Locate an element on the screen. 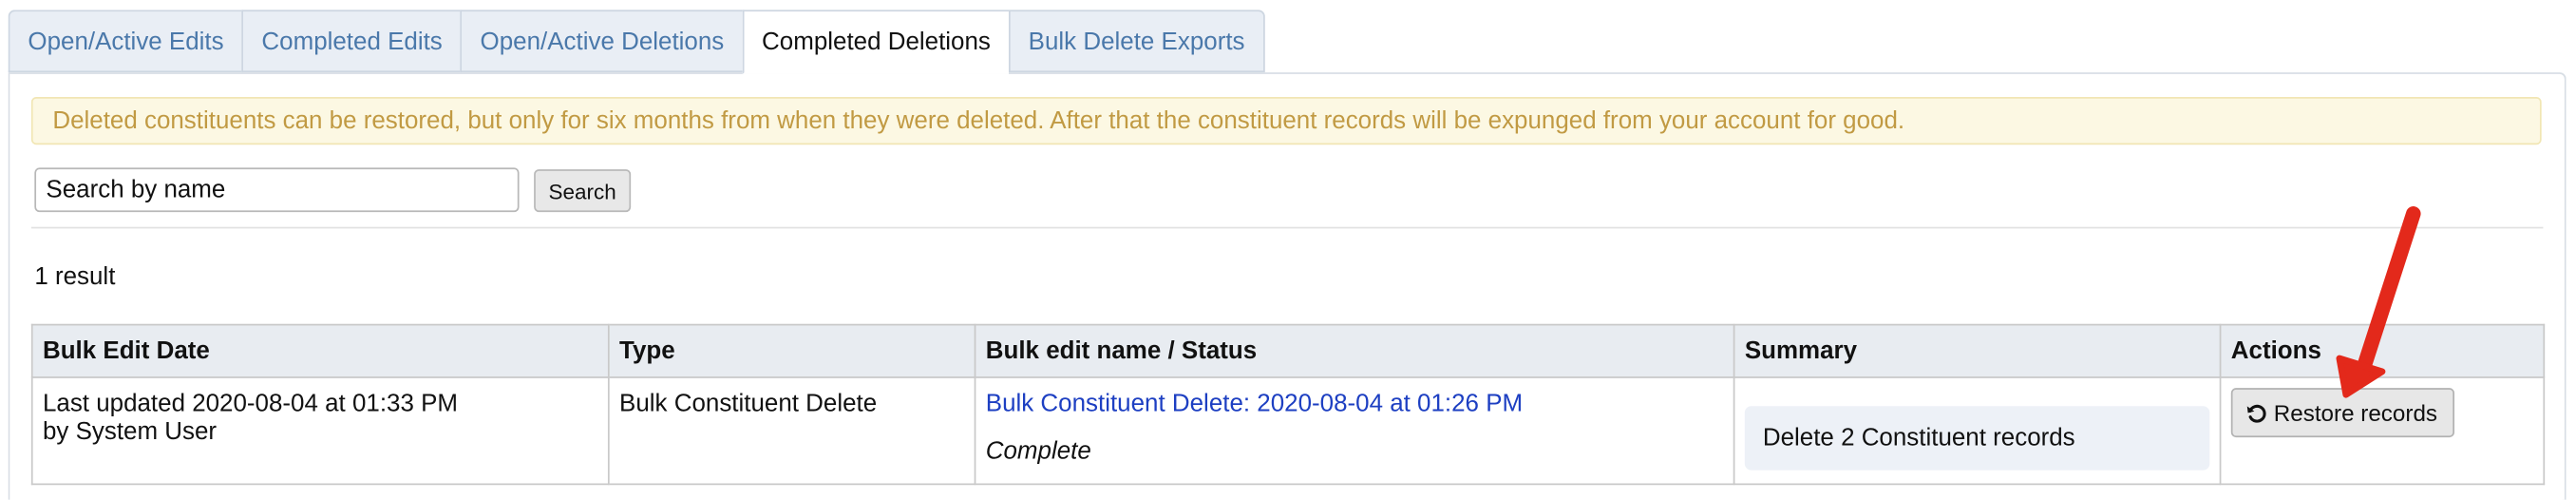 The width and height of the screenshot is (2576, 500). summary-cell: Delete 2 Constituent records is located at coordinates (1977, 431).